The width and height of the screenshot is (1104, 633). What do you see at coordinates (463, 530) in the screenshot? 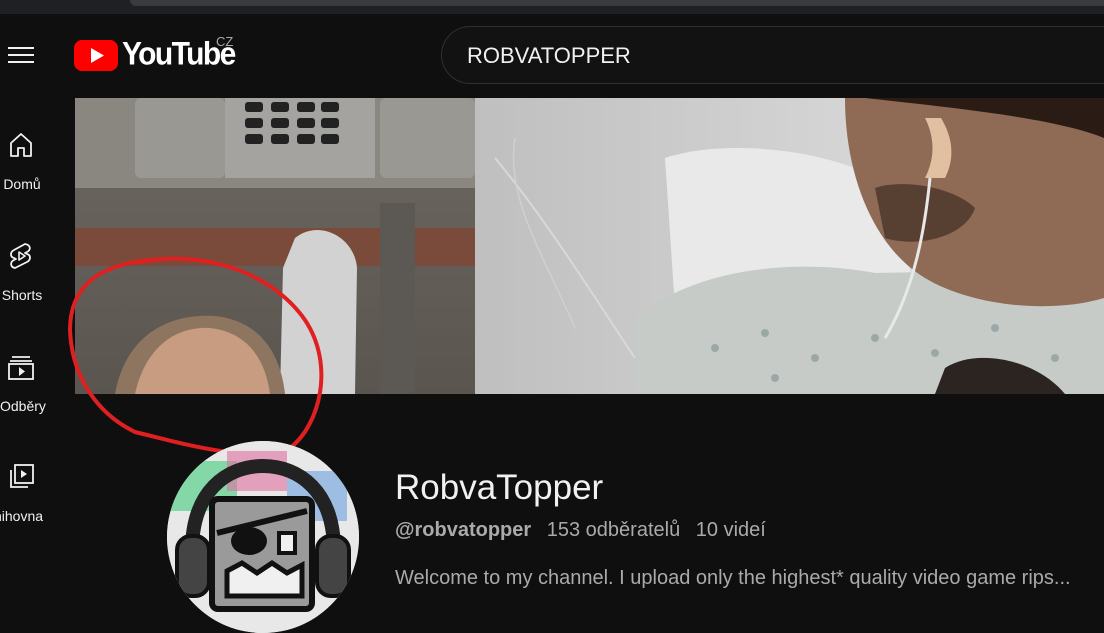
I see `channel-handle: @robvatopper` at bounding box center [463, 530].